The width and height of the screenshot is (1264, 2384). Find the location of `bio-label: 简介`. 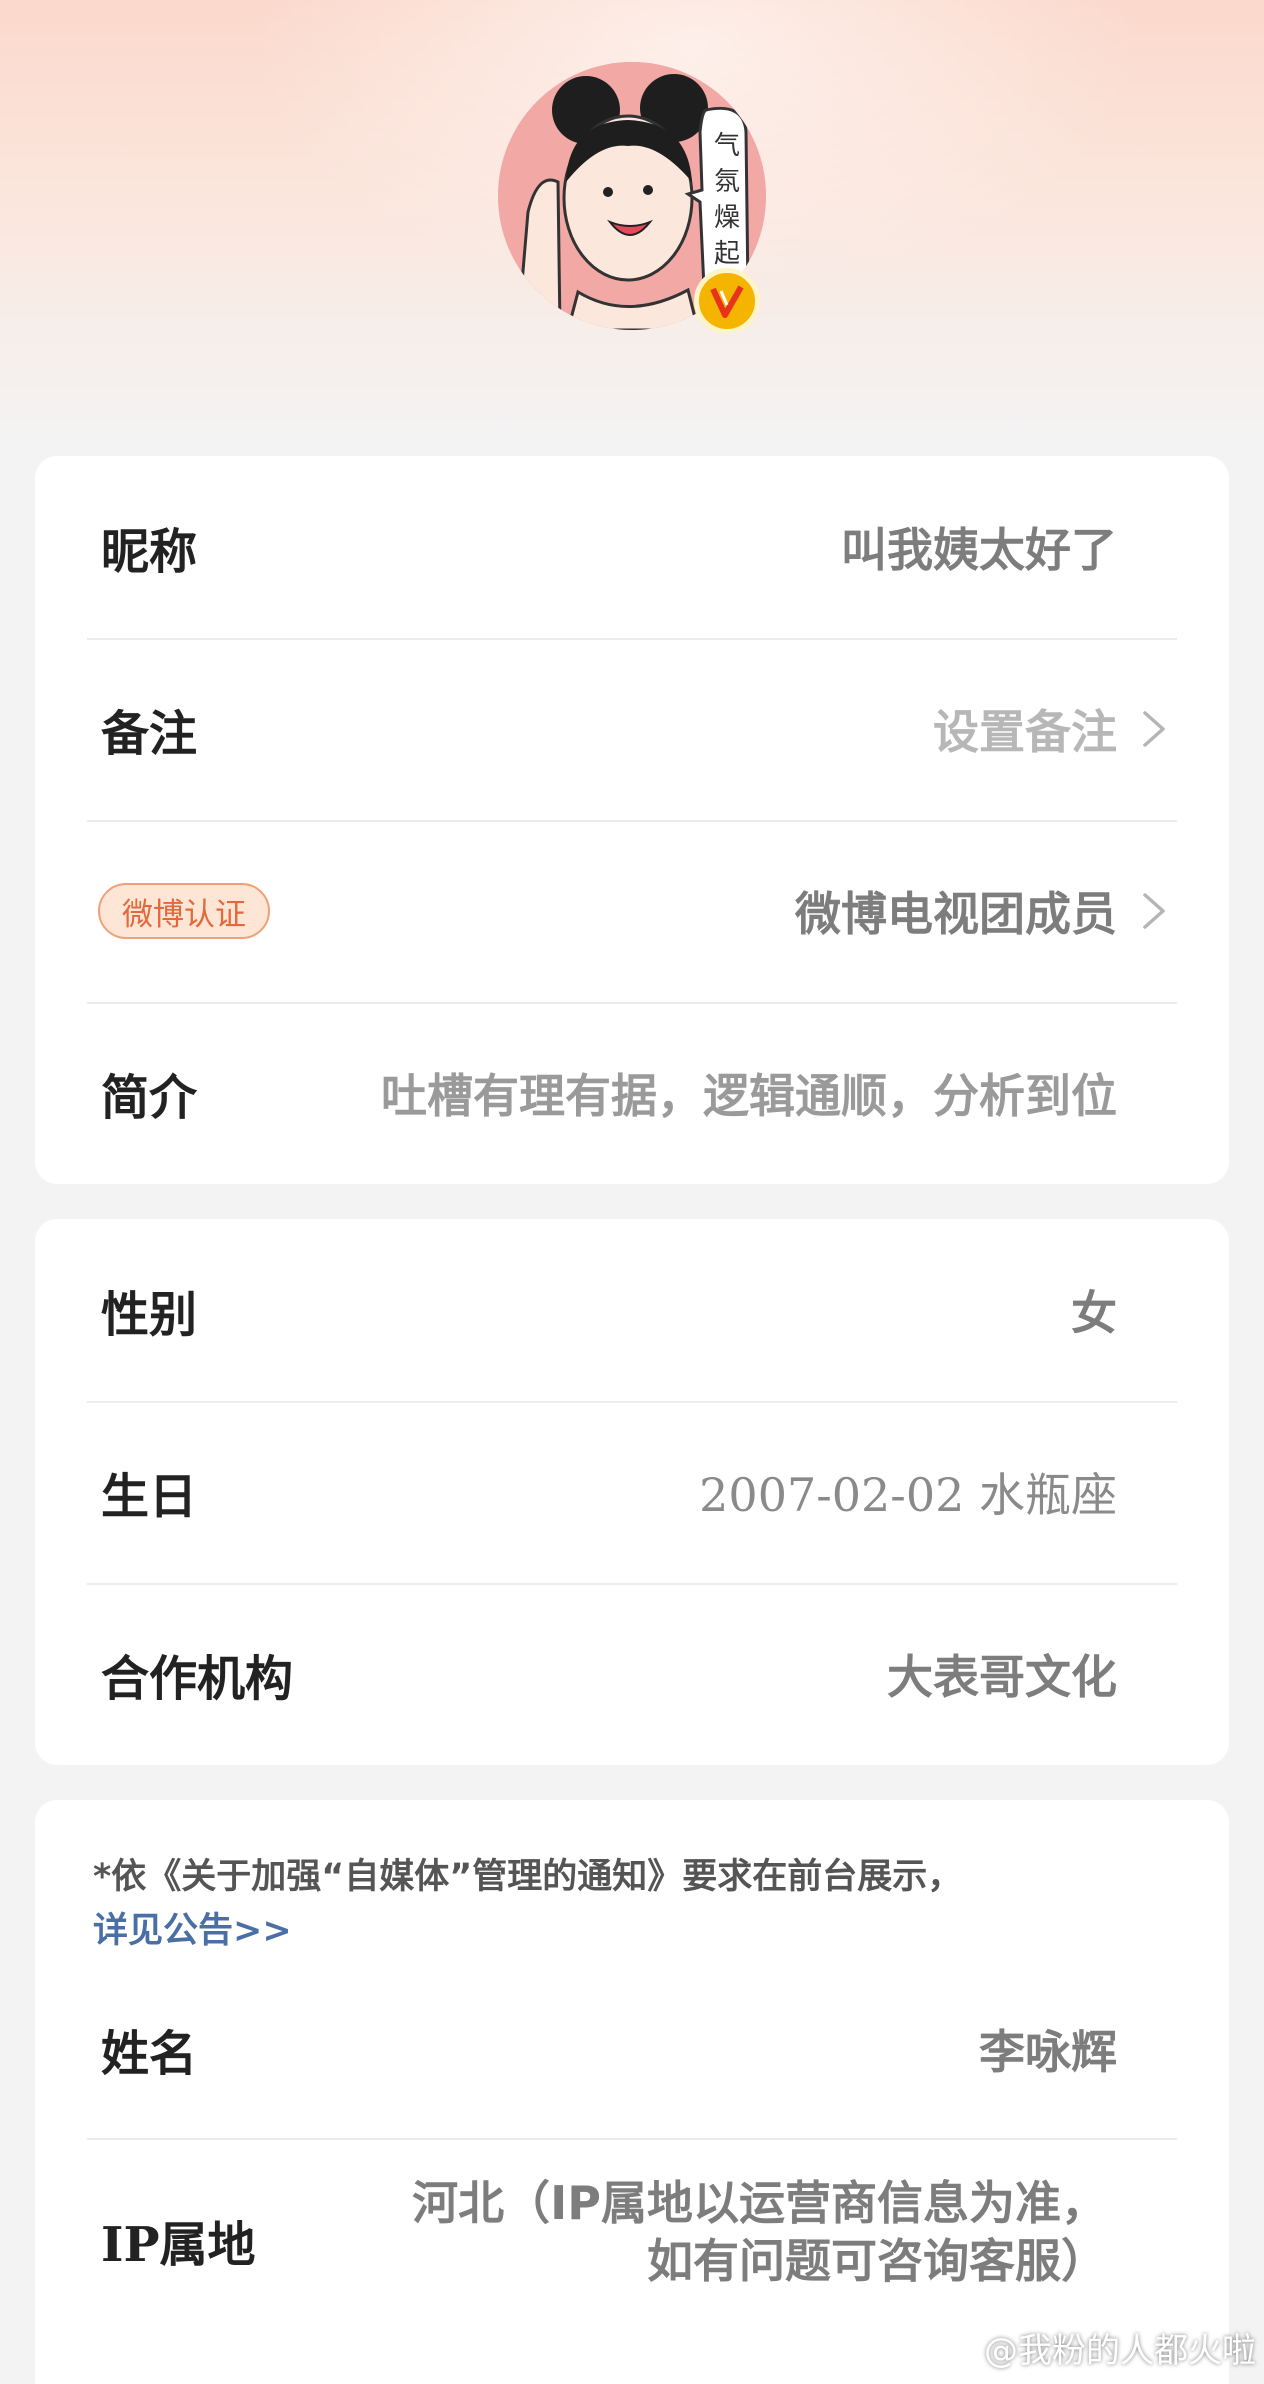

bio-label: 简介 is located at coordinates (149, 1098).